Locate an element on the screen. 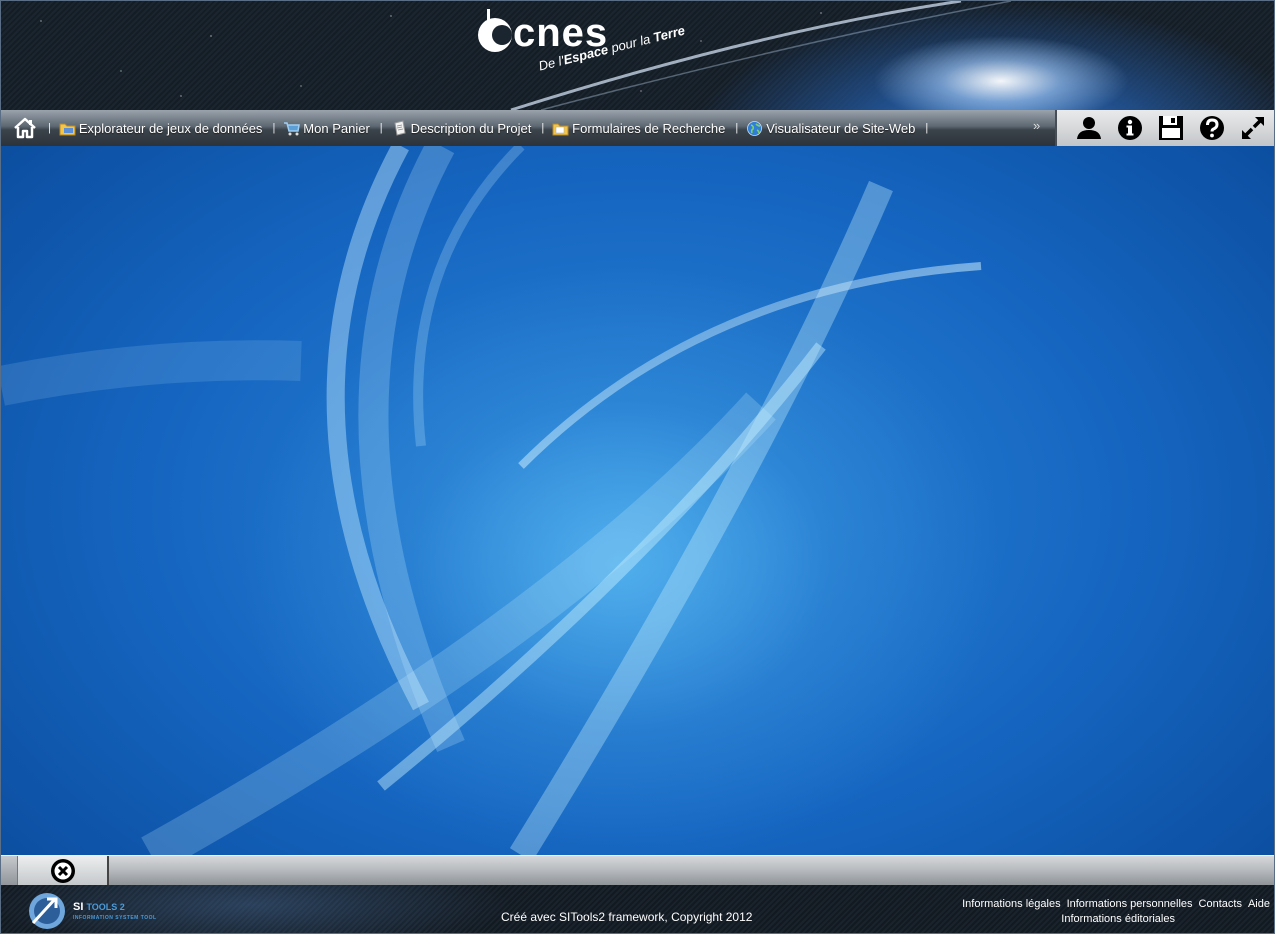 This screenshot has height=934, width=1275. nav-item-label: Description du Projet is located at coordinates (471, 128).